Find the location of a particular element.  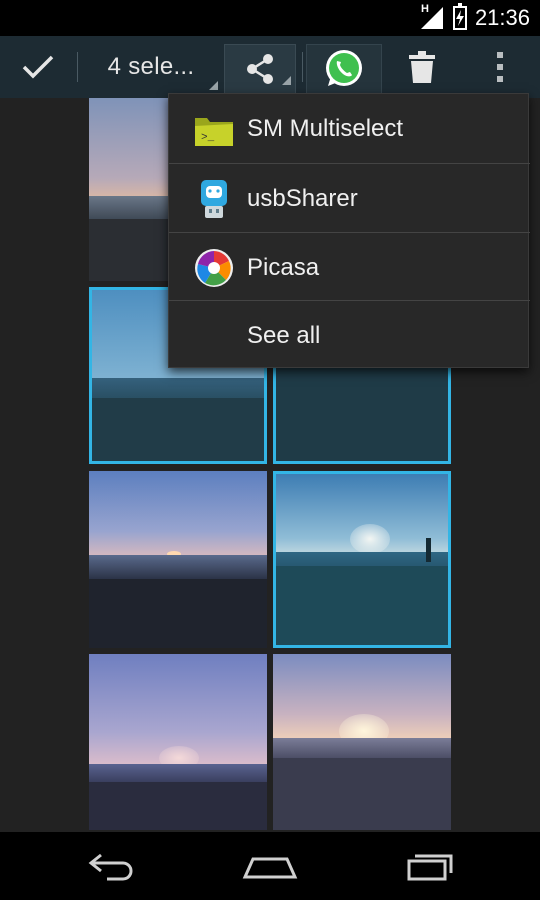

folder-app-icon: >_ is located at coordinates (214, 132).